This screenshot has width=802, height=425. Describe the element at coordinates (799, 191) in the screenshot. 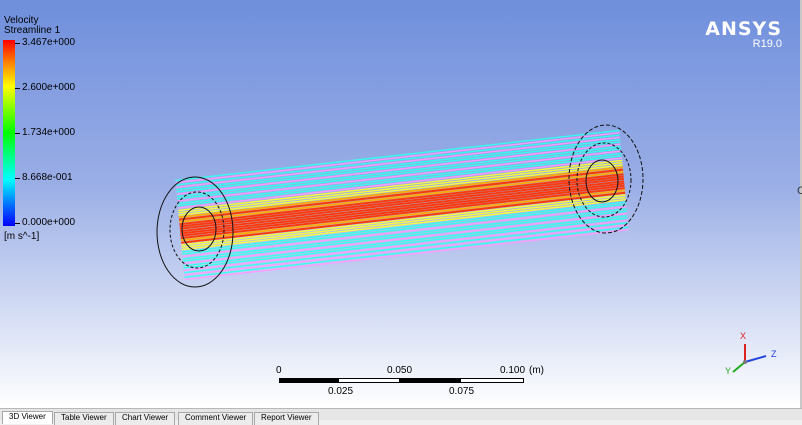

I see `side-handle-icon: C` at that location.